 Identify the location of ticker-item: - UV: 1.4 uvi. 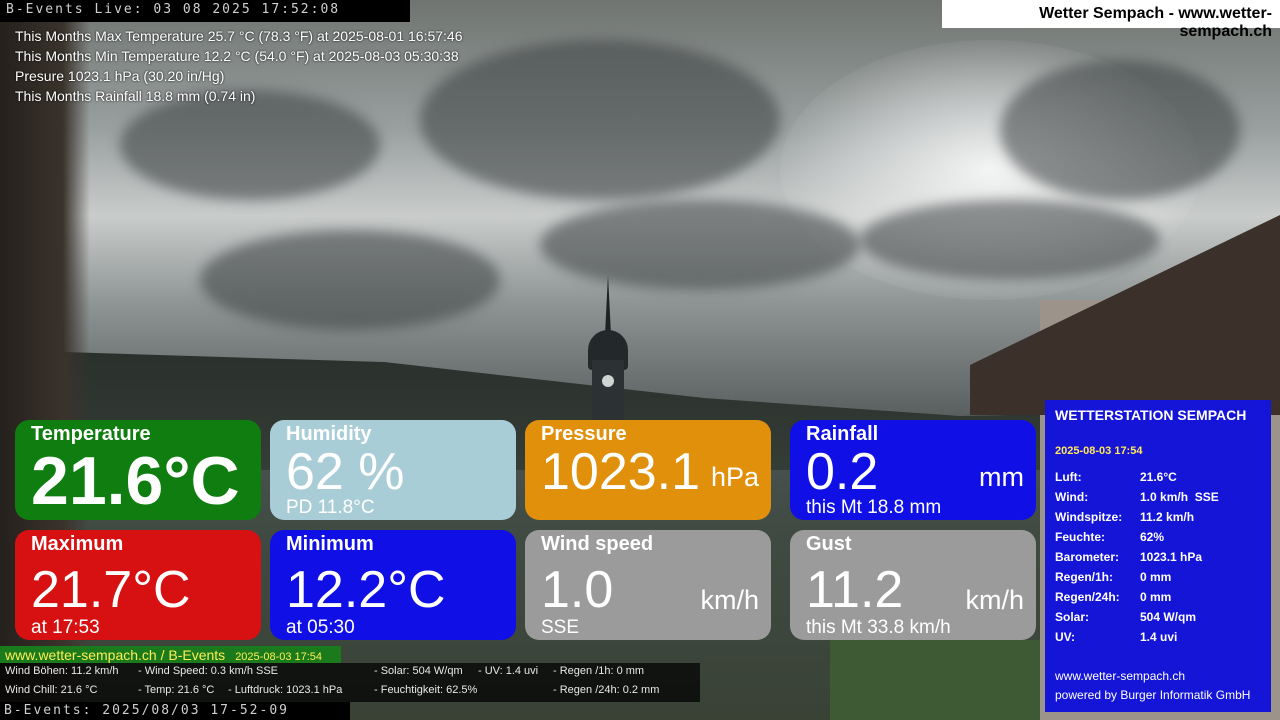
(508, 671).